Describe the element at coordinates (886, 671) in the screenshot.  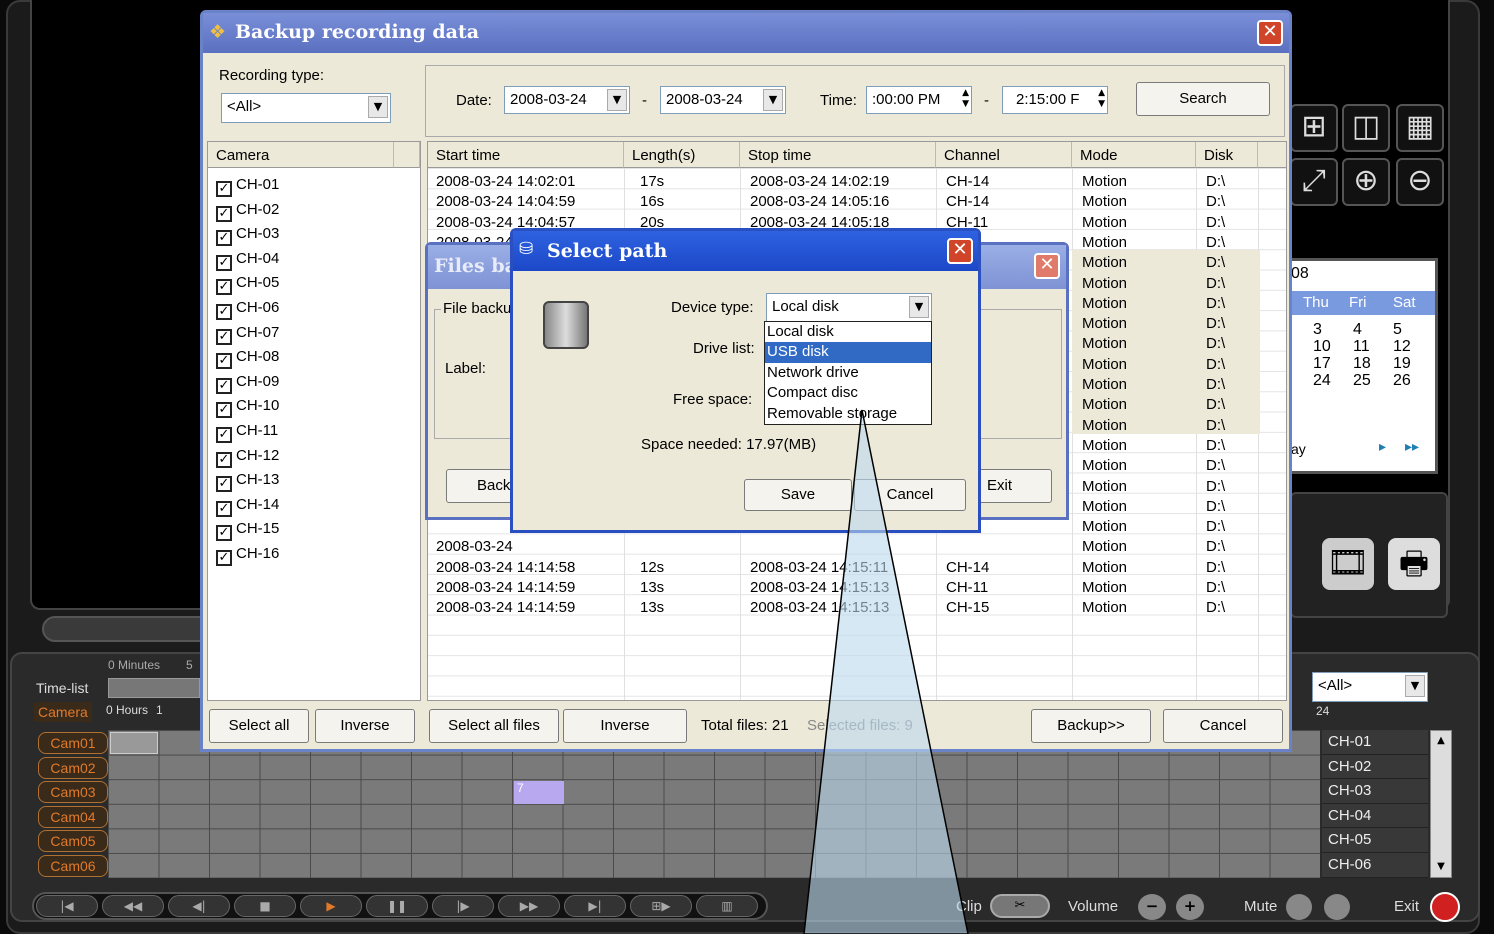
I see `callout-pointer` at that location.